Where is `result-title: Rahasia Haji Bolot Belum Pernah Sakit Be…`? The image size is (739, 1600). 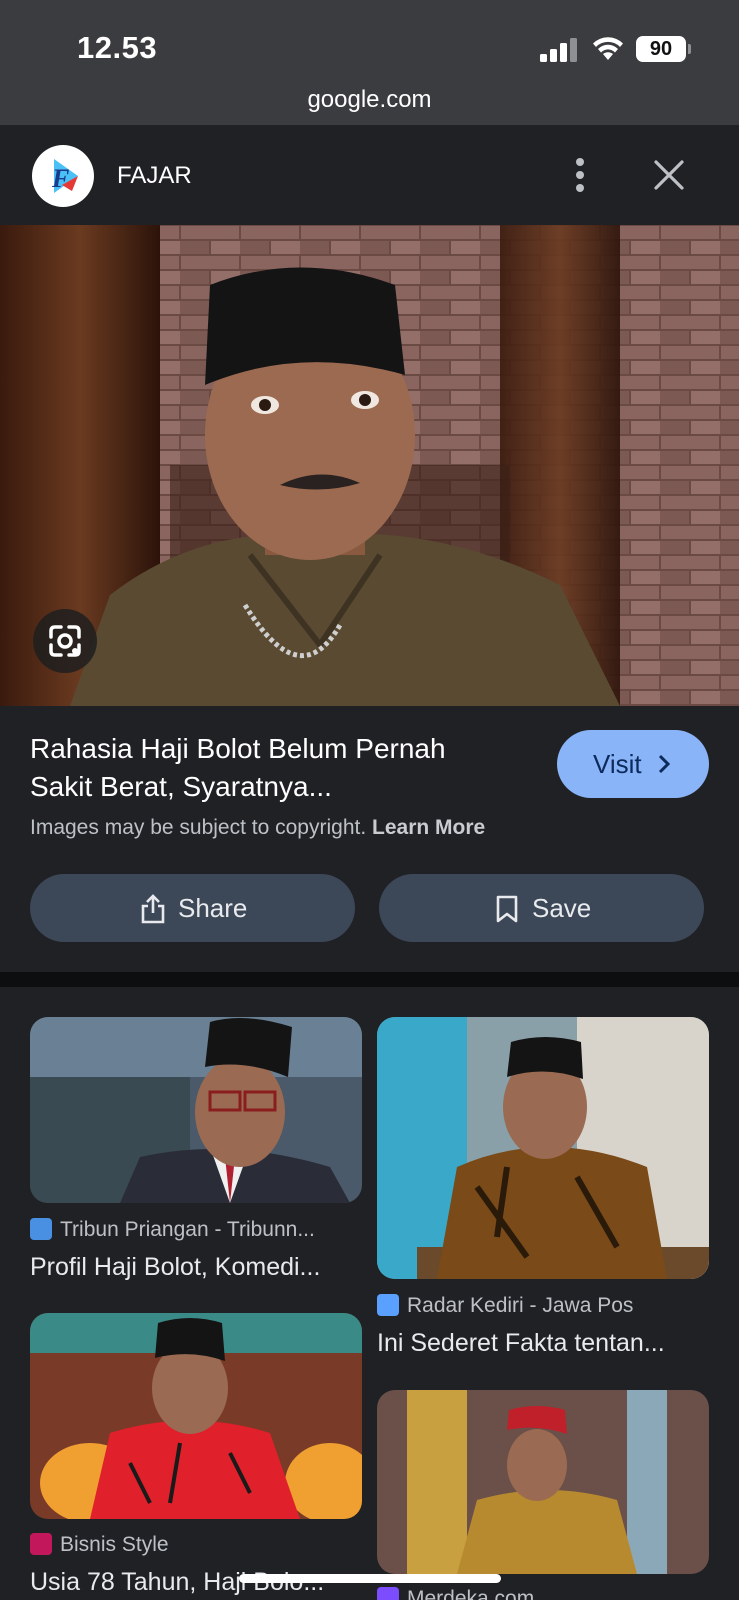 result-title: Rahasia Haji Bolot Belum Pernah Sakit Be… is located at coordinates (270, 768).